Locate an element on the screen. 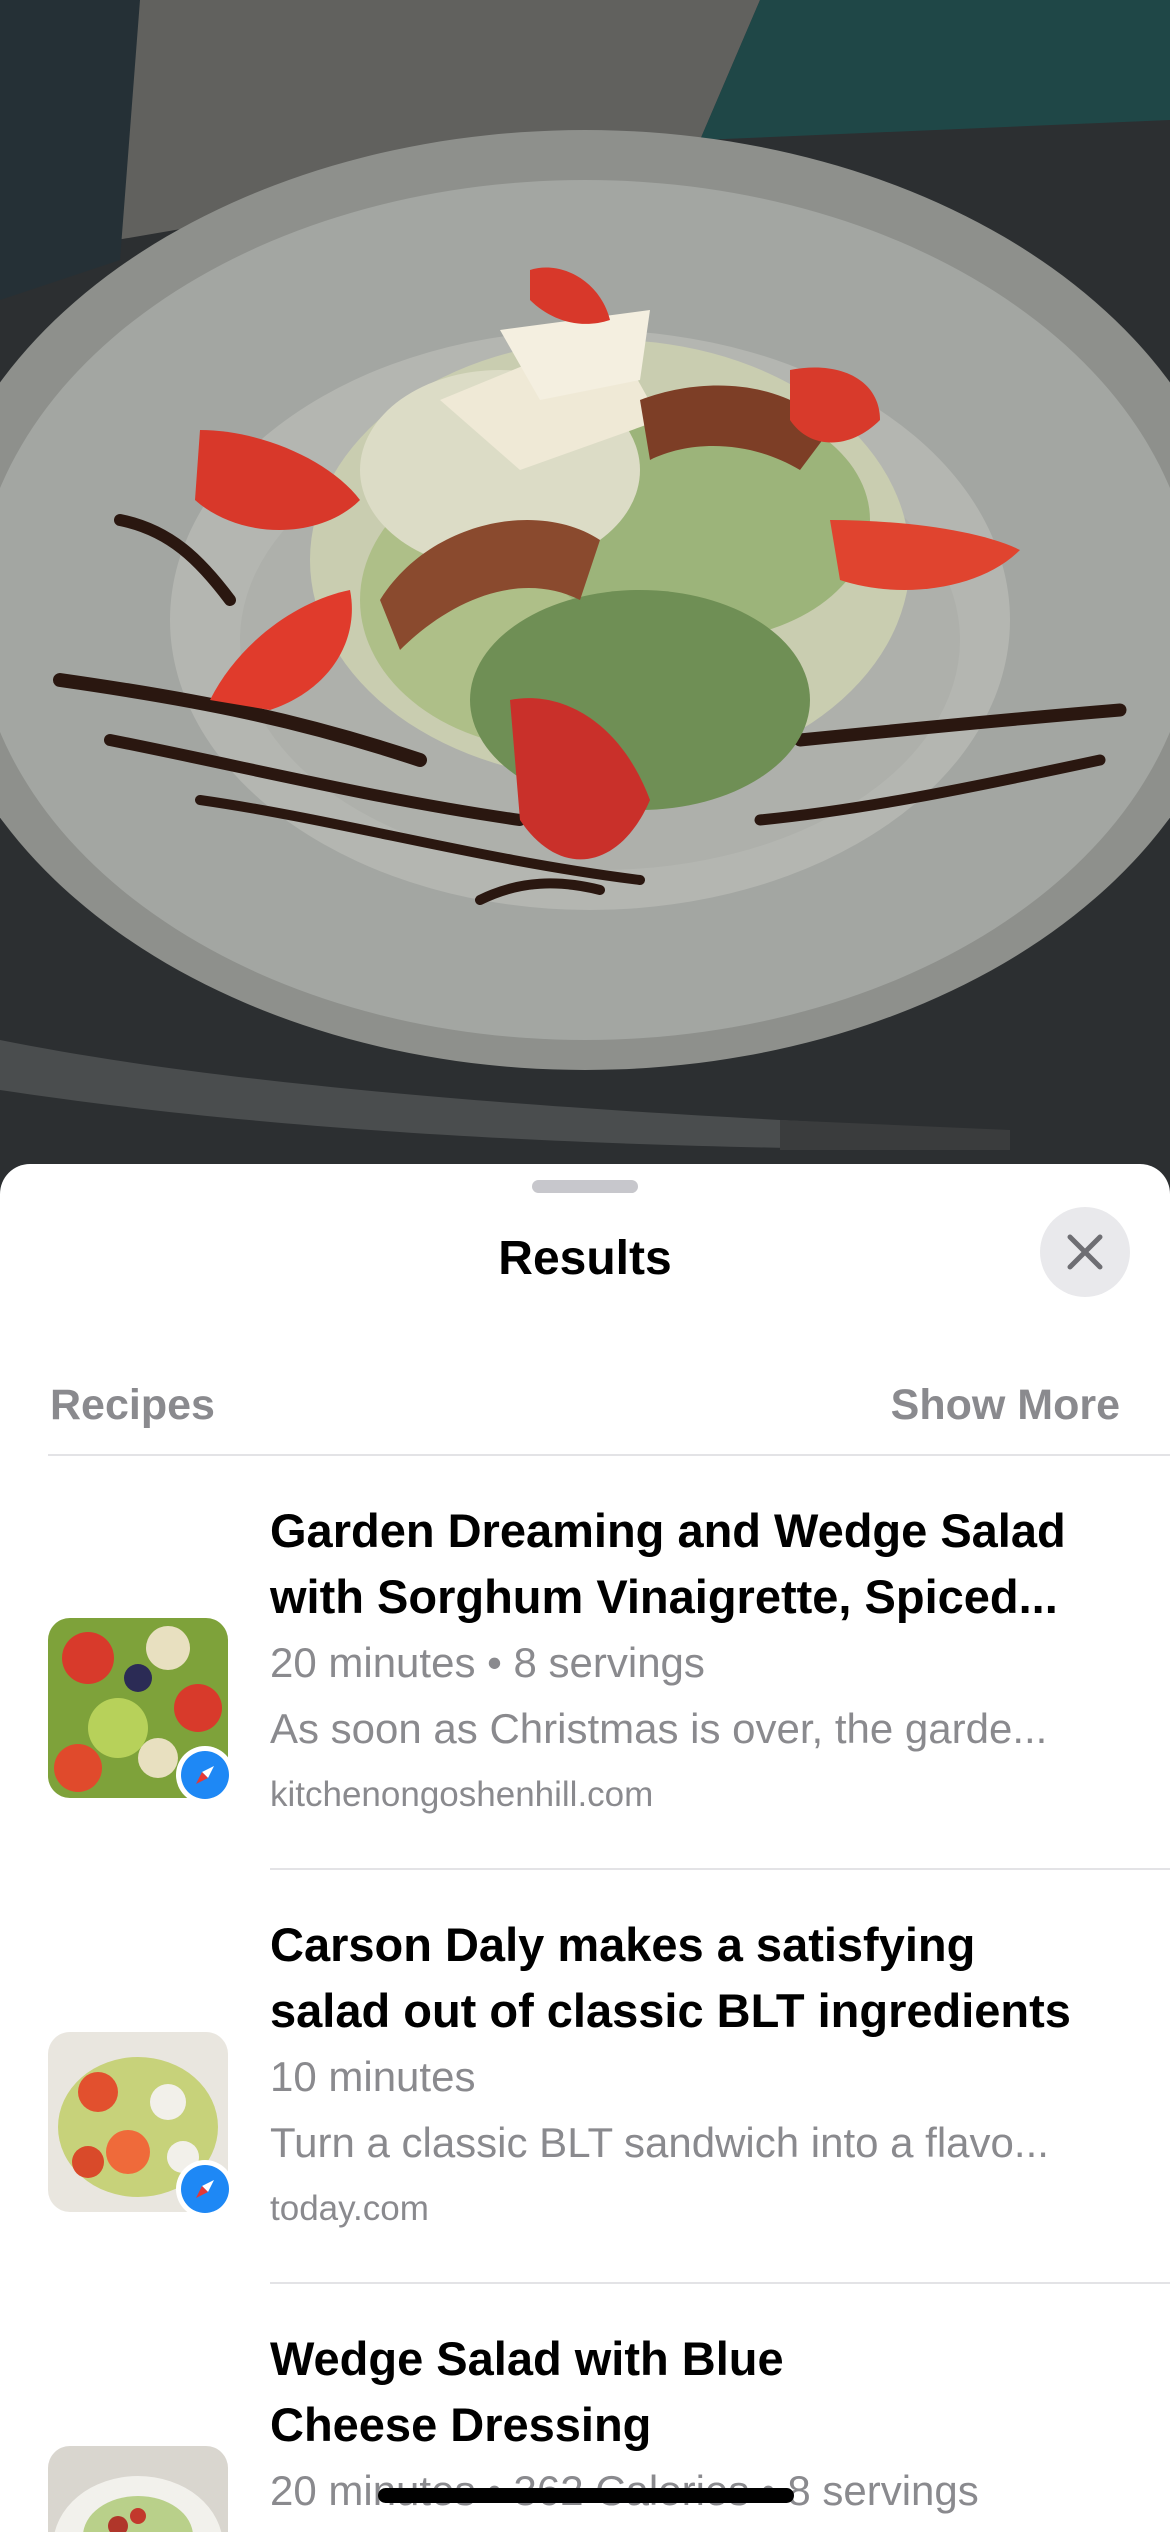 The width and height of the screenshot is (1170, 2532). sheet-title: Results is located at coordinates (585, 1258).